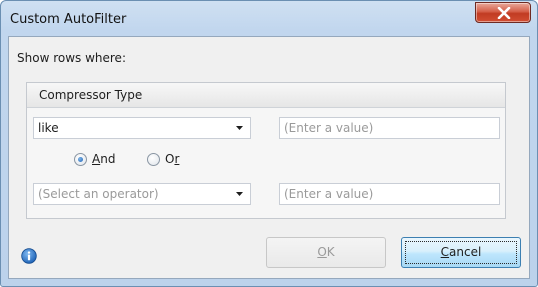  Describe the element at coordinates (98, 194) in the screenshot. I see `operator2-placeholder: (Select an operator)` at that location.